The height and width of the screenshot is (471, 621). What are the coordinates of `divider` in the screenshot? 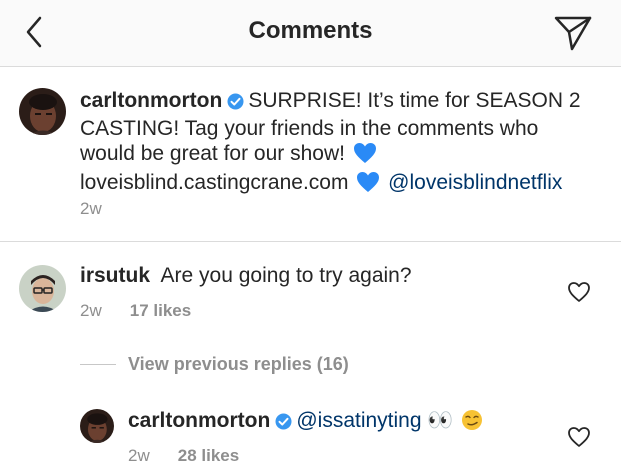 It's located at (310, 241).